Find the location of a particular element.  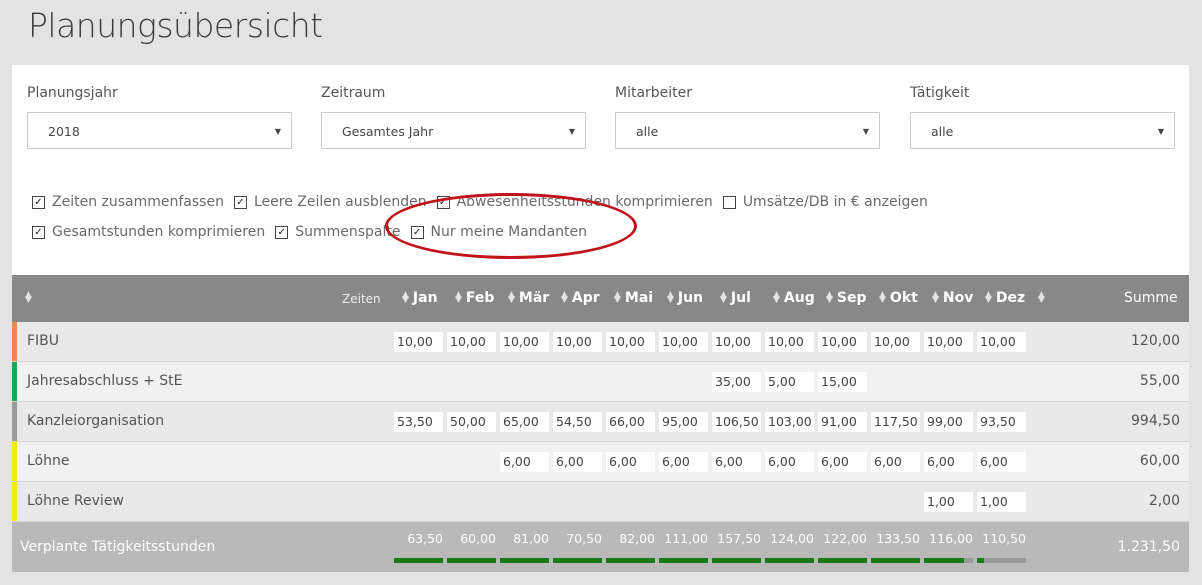

hours-cell: 53,50 is located at coordinates (418, 422).